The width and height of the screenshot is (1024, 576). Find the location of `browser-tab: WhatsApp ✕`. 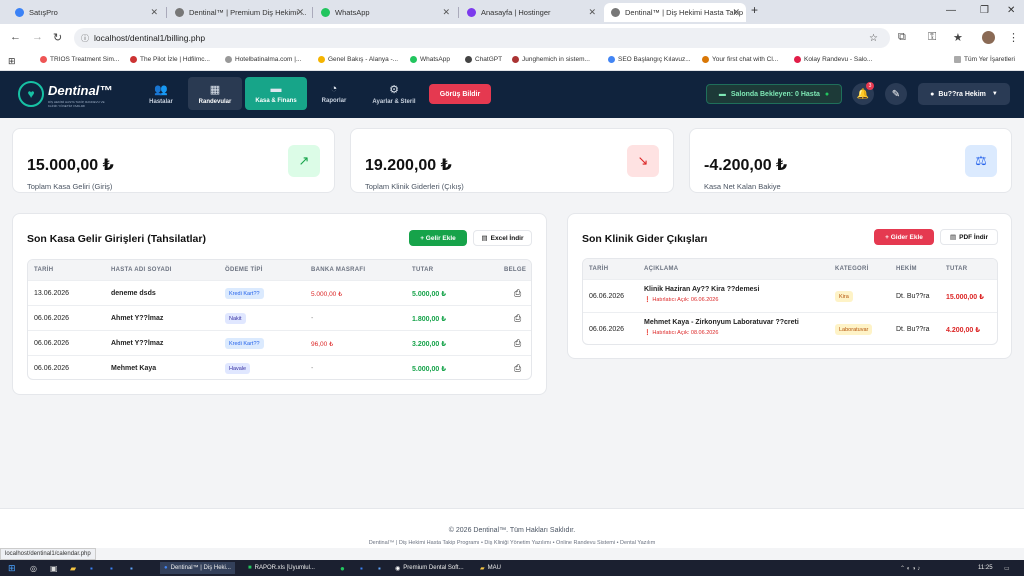

browser-tab: WhatsApp ✕ is located at coordinates (385, 12).